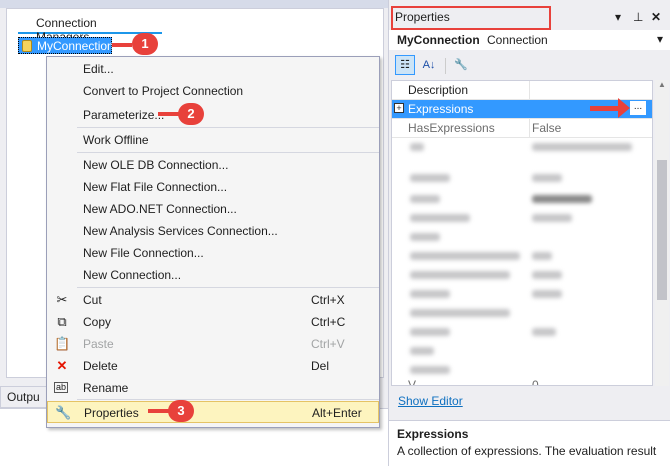 Image resolution: width=670 pixels, height=466 pixels. I want to click on menu-item-label: Cut, so click(92, 300).